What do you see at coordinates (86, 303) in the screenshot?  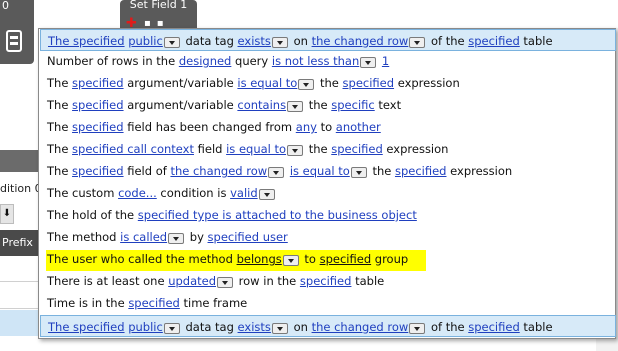 I see `text: Time is in the` at bounding box center [86, 303].